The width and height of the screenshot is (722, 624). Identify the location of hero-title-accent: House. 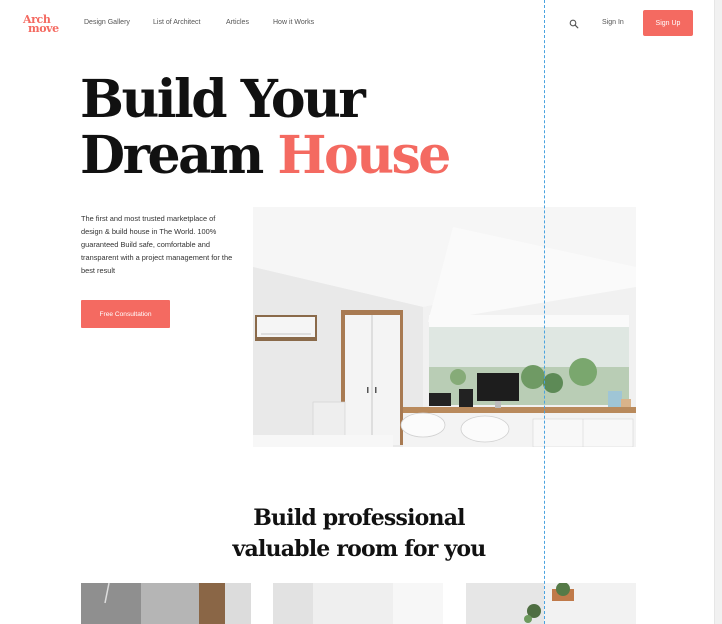
(364, 155).